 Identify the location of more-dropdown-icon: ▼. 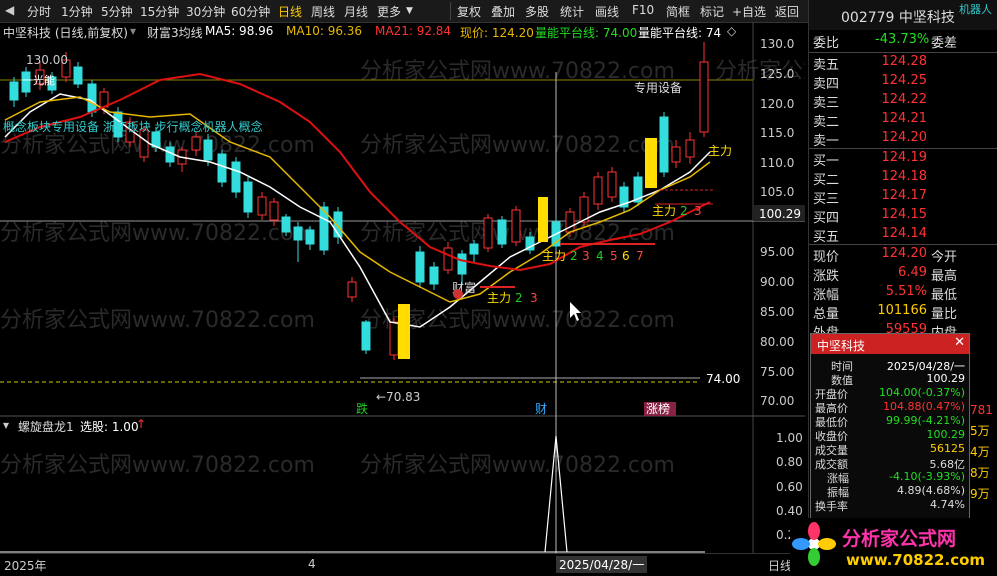
(409, 11).